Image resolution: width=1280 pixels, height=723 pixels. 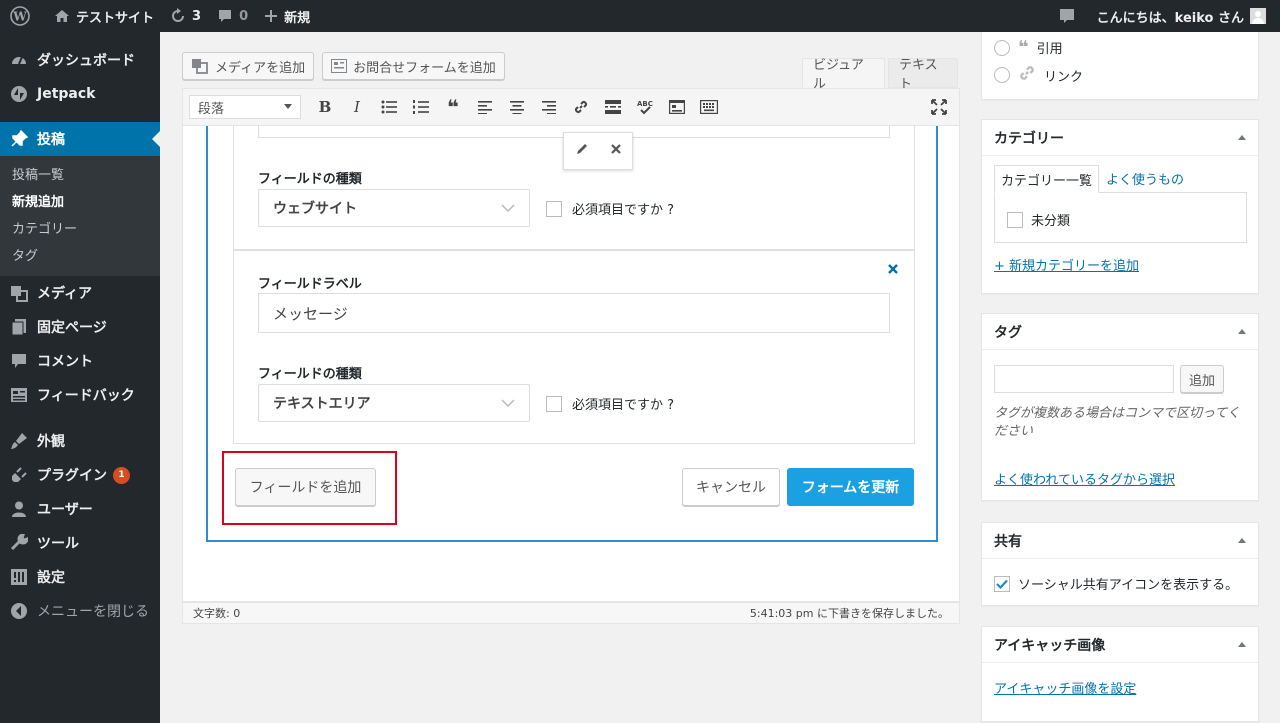 I want to click on align-right-icon, so click(x=549, y=107).